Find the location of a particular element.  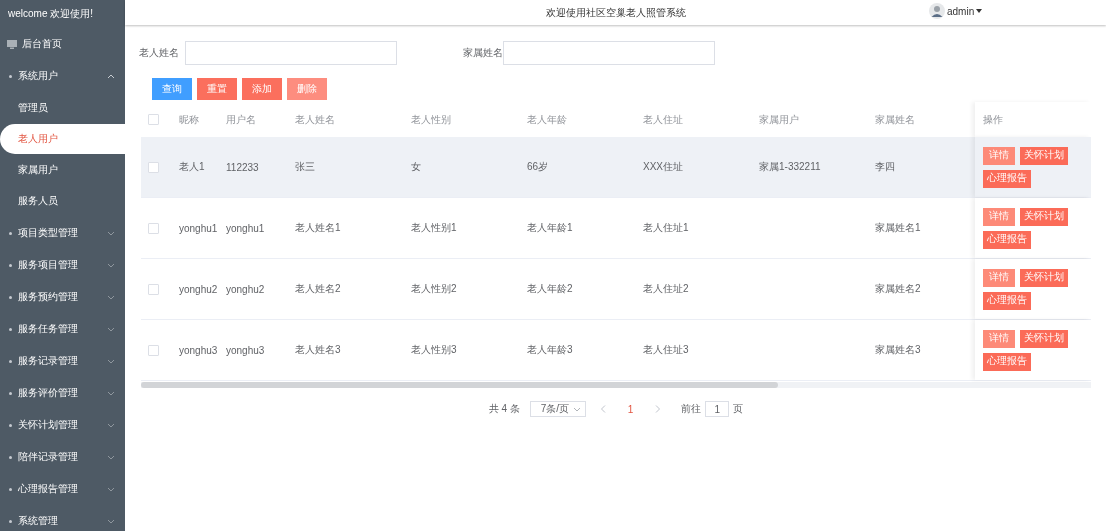

column-header: 老人性别 is located at coordinates (431, 119).